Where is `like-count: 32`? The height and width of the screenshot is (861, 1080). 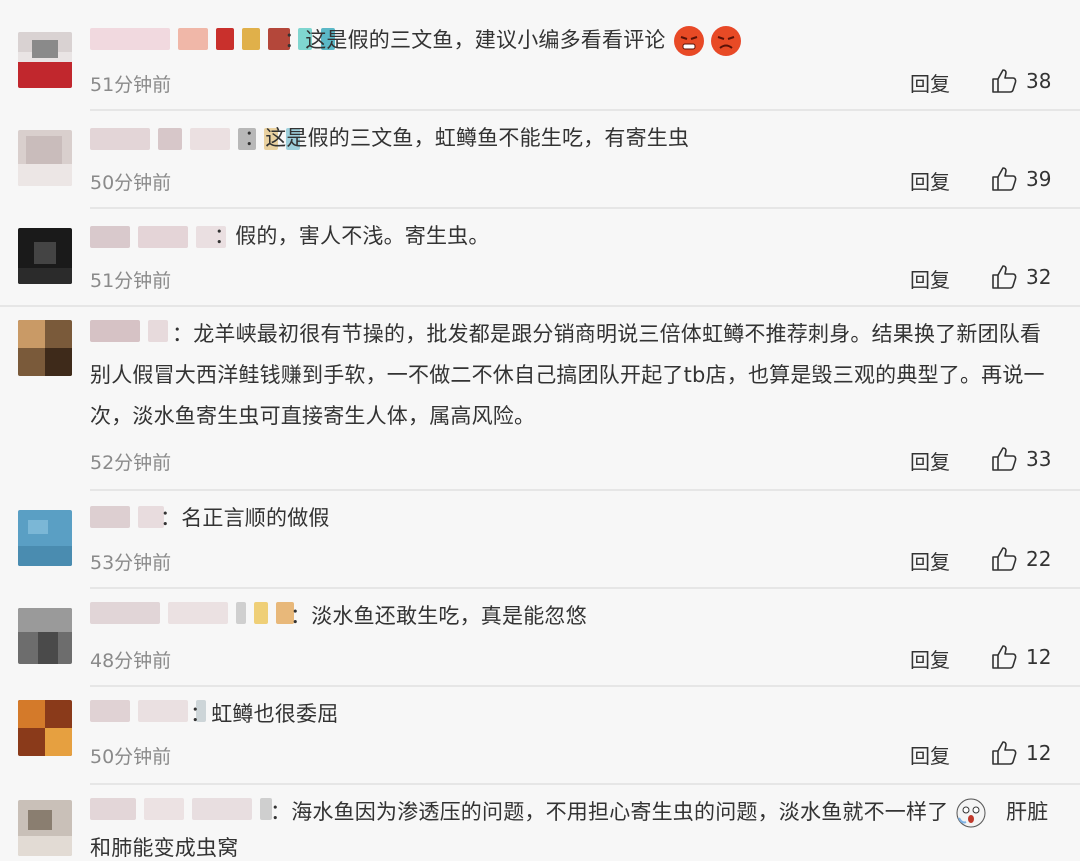 like-count: 32 is located at coordinates (1039, 277).